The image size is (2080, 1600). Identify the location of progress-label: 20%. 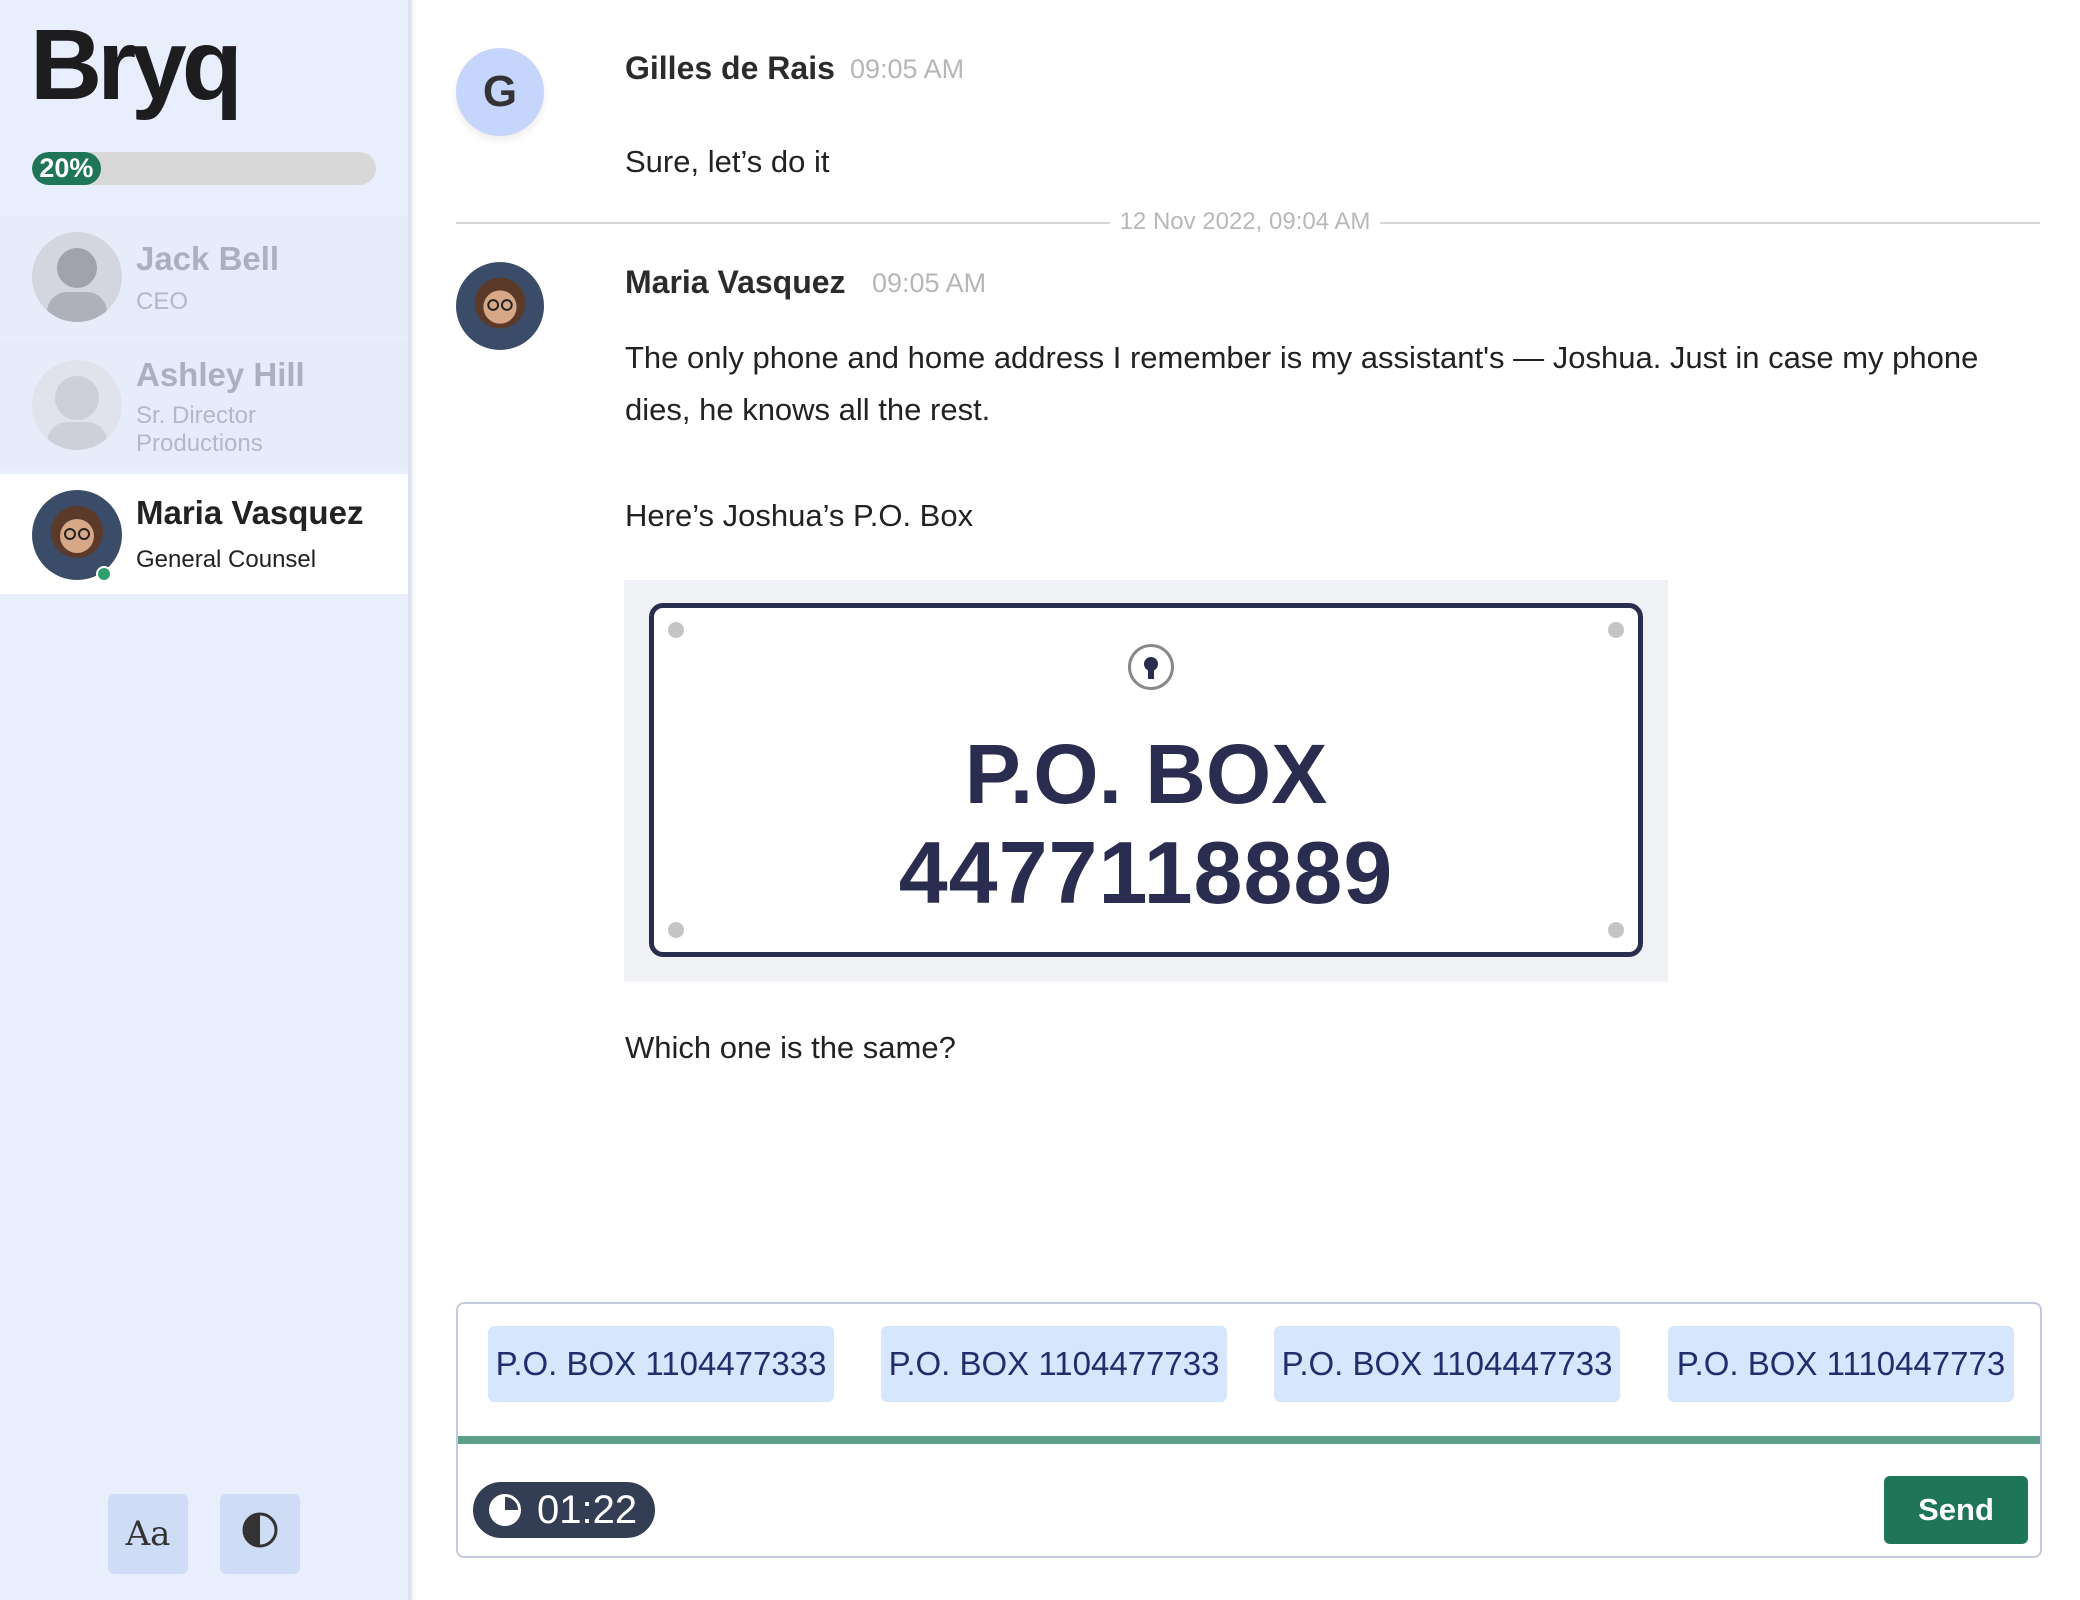
(66, 168).